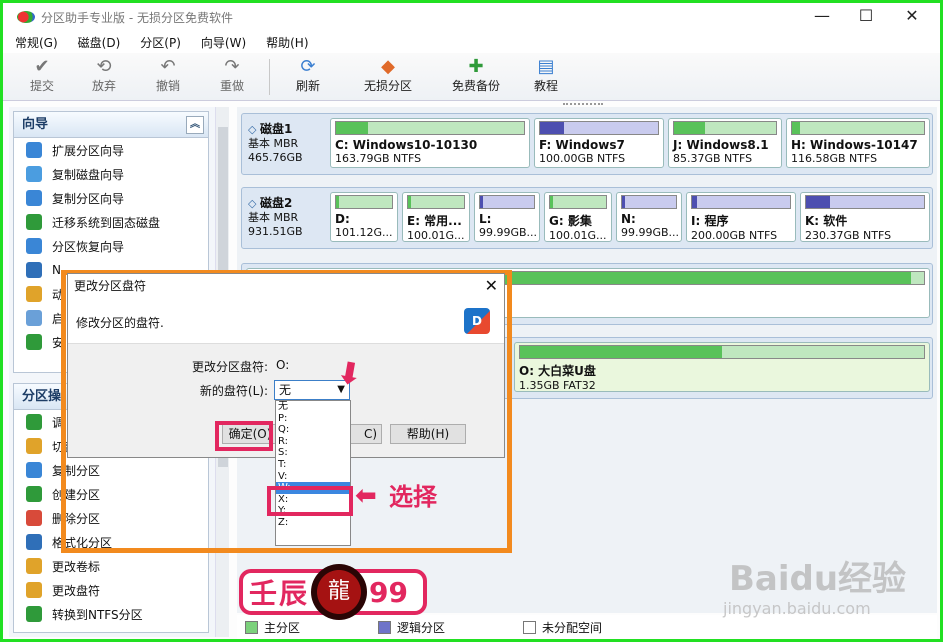 The image size is (943, 642). Describe the element at coordinates (725, 143) in the screenshot. I see `partition-block: J: Windows8.1 85.37GB NTFS` at that location.